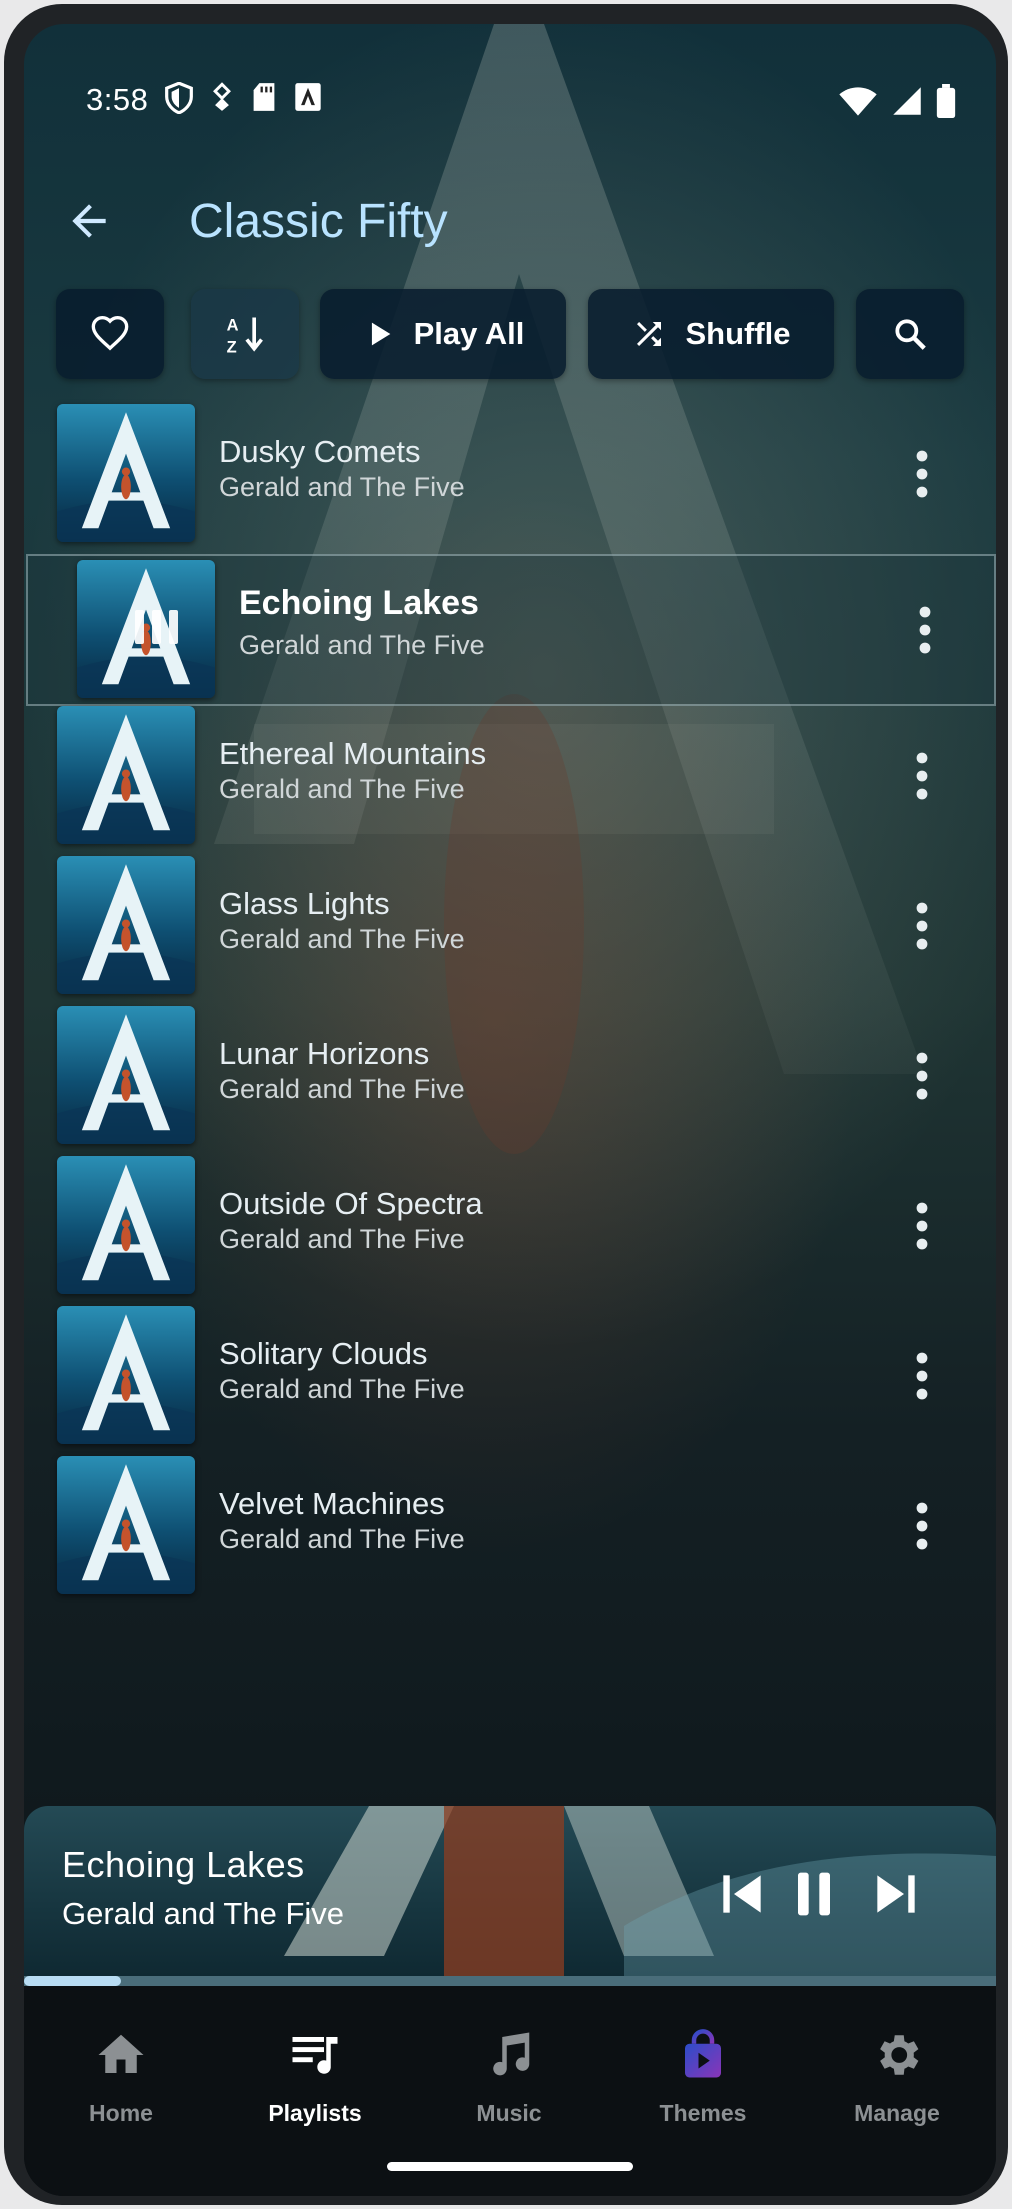  I want to click on nav-manage: Manage, so click(897, 2066).